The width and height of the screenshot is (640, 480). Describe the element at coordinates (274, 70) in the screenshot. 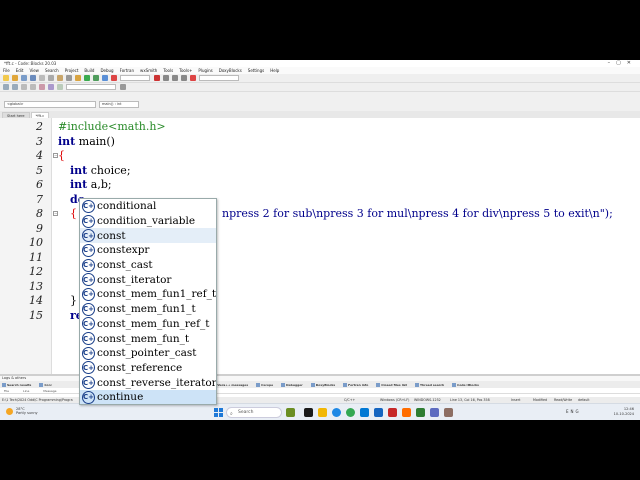

I see `menu-help: Help` at that location.